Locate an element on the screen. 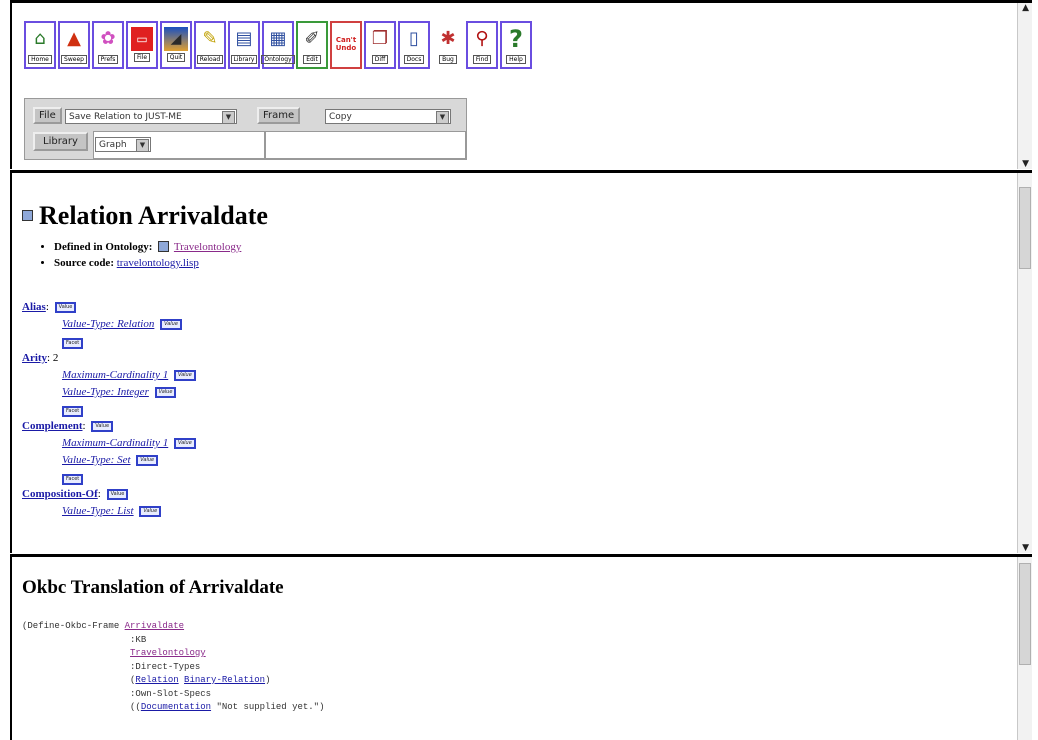 This screenshot has width=1038, height=740. reload-button: ✎ Reload is located at coordinates (210, 45).